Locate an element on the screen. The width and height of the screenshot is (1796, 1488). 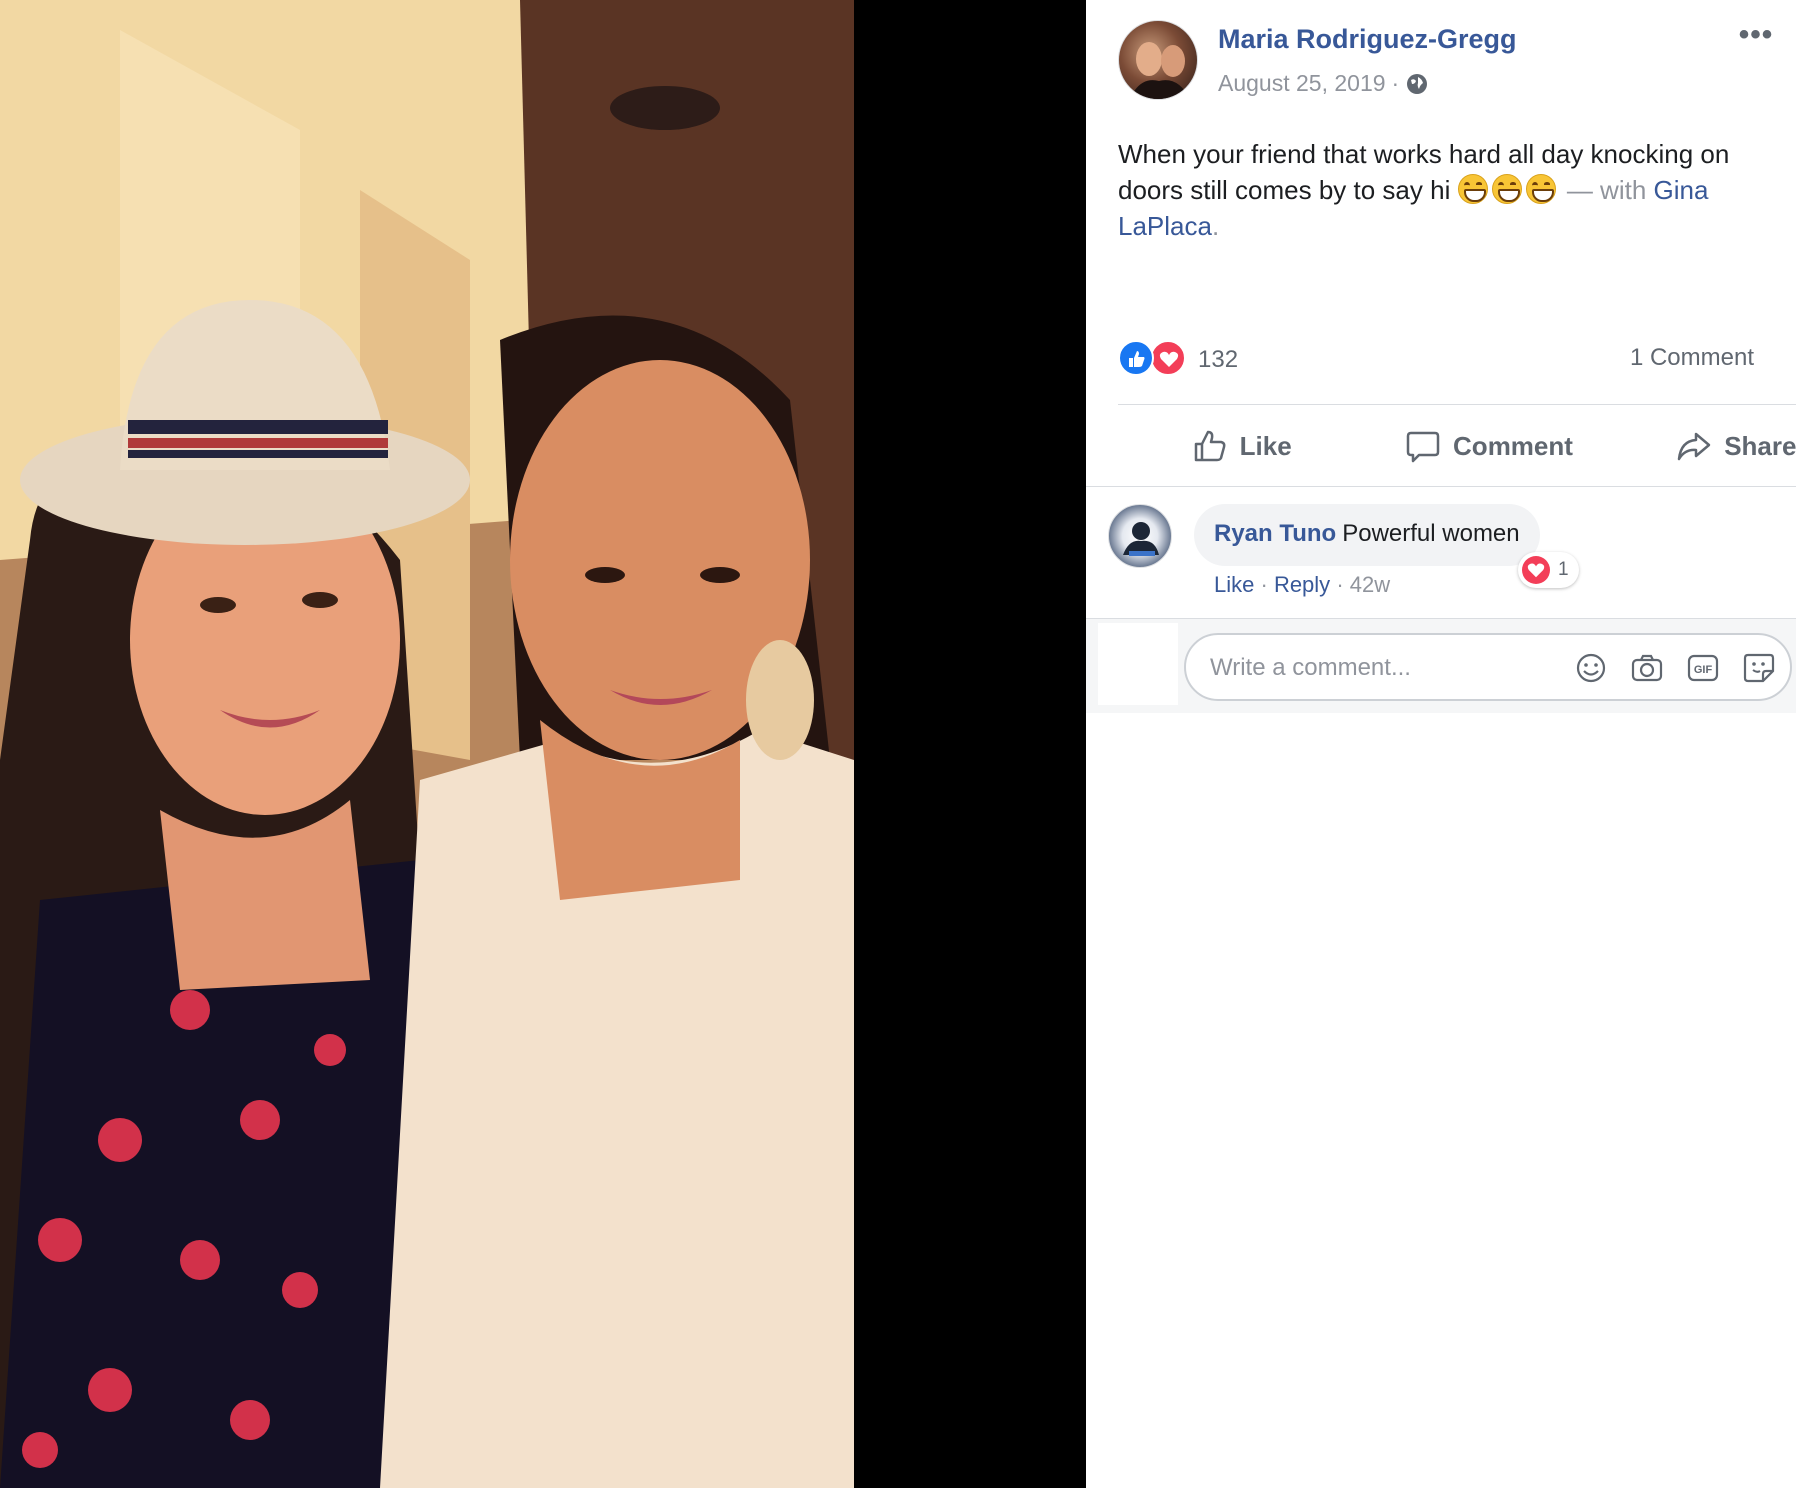
comment-input: Write a comment... GIF is located at coordinates (1488, 667).